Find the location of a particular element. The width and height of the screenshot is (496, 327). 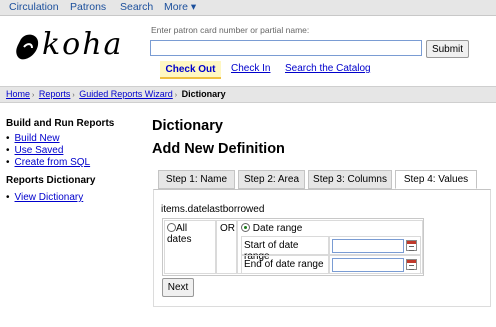

patron-search-input is located at coordinates (286, 48).